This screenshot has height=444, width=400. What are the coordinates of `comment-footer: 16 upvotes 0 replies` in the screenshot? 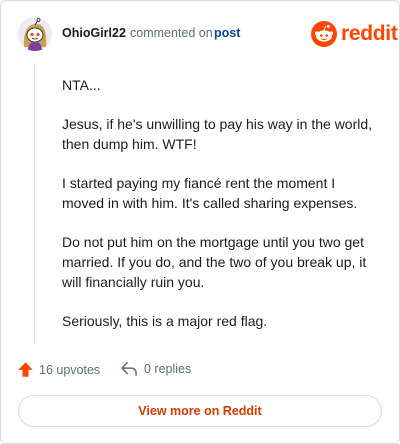 It's located at (200, 372).